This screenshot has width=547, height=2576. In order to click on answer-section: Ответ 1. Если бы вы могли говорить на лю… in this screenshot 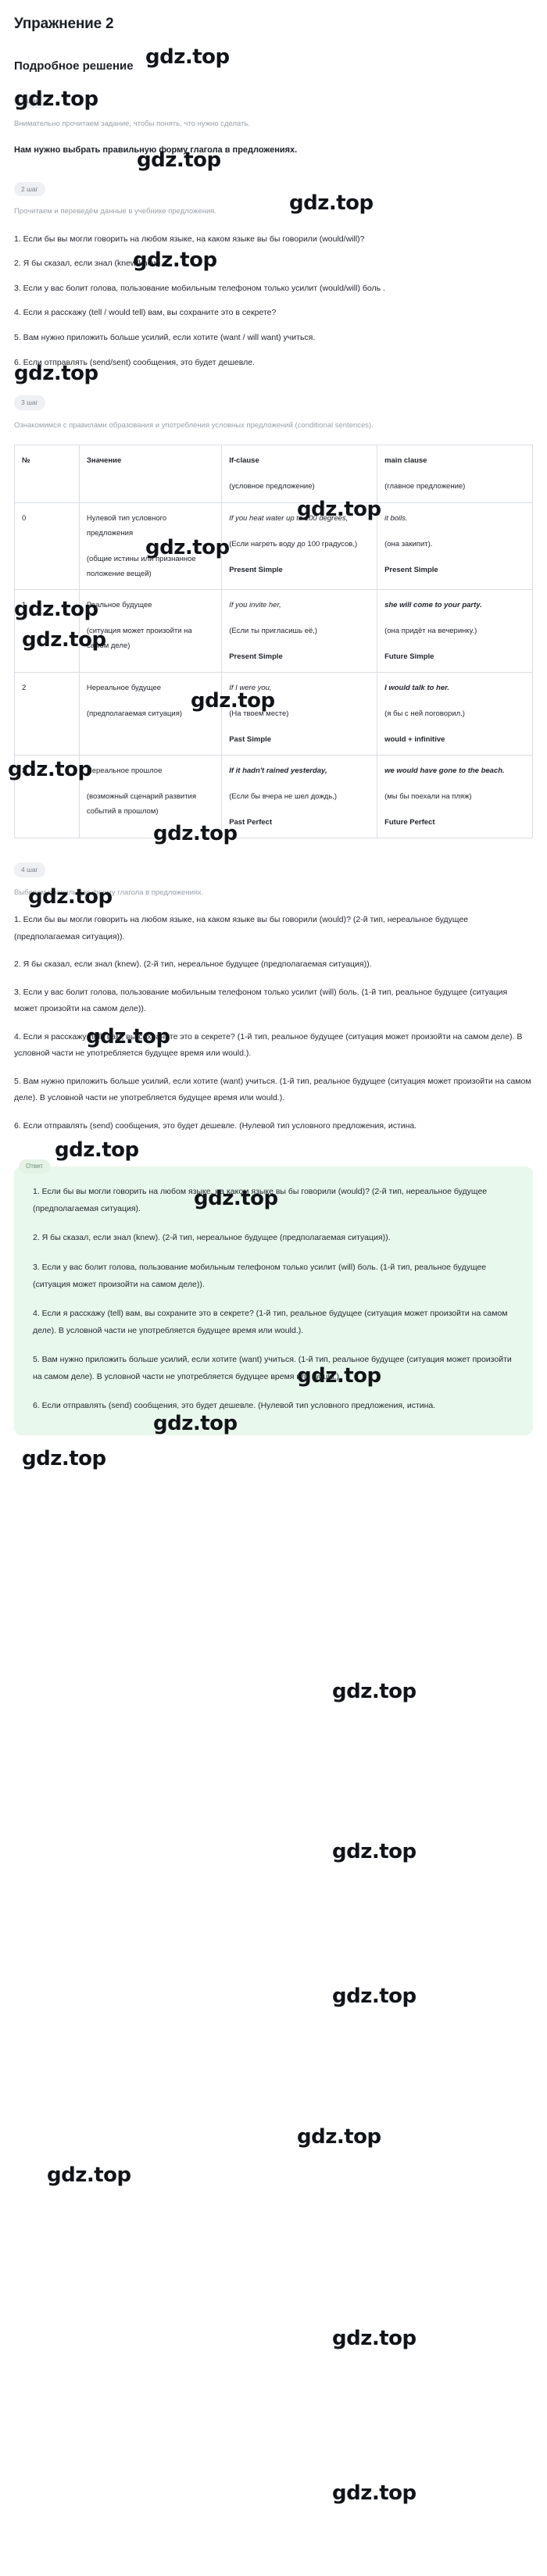, I will do `click(273, 1297)`.